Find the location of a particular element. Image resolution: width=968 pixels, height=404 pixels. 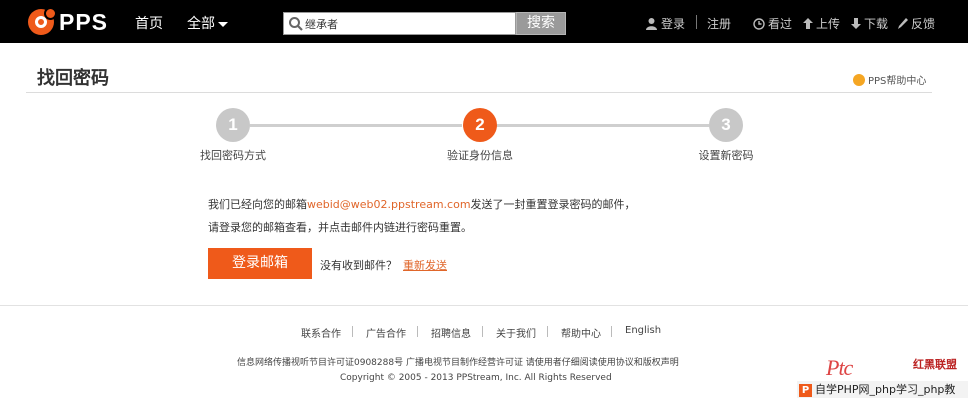

caret-down-icon is located at coordinates (223, 24).